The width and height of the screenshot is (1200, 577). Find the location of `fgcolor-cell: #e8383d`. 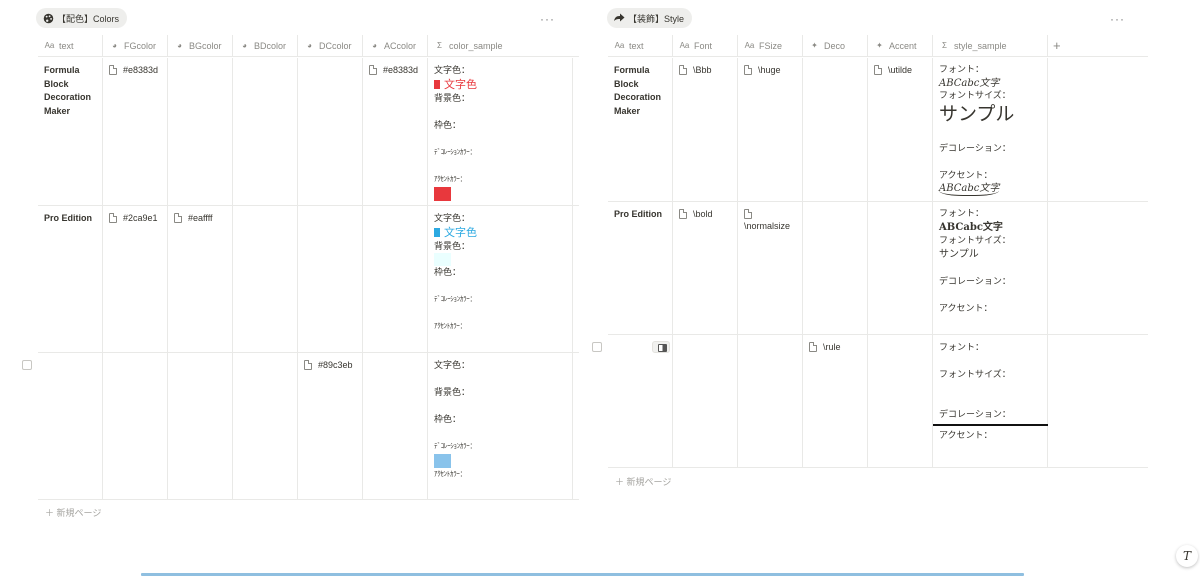

fgcolor-cell: #e8383d is located at coordinates (135, 131).